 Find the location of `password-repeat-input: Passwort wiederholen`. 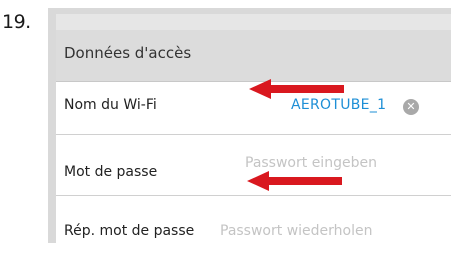

password-repeat-input: Passwort wiederholen is located at coordinates (296, 231).